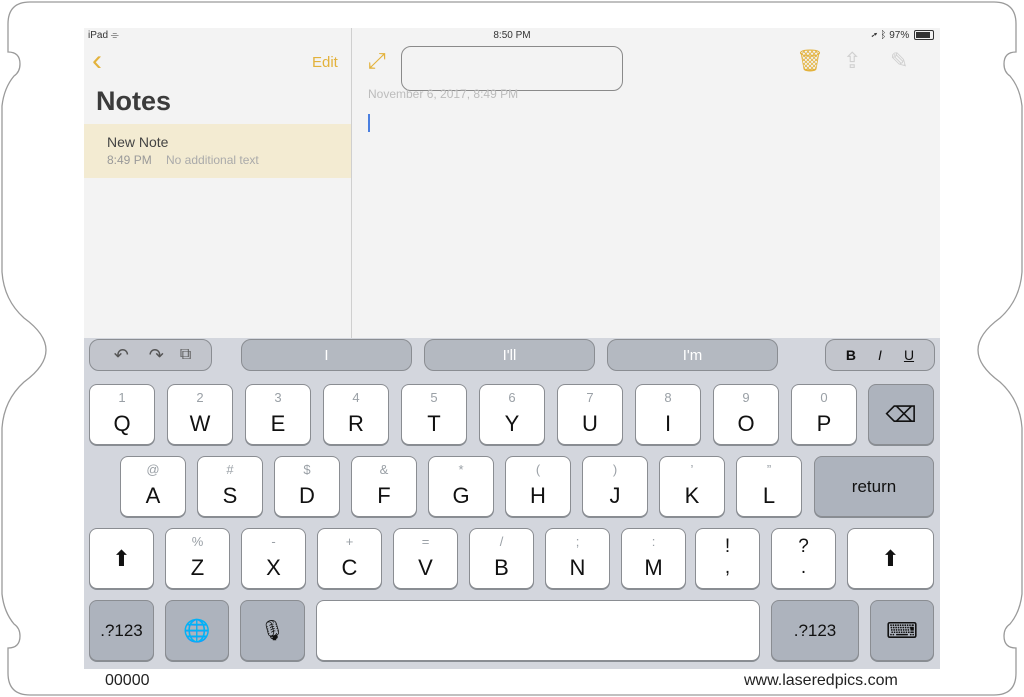  I want to click on key-v: = V, so click(425, 558).